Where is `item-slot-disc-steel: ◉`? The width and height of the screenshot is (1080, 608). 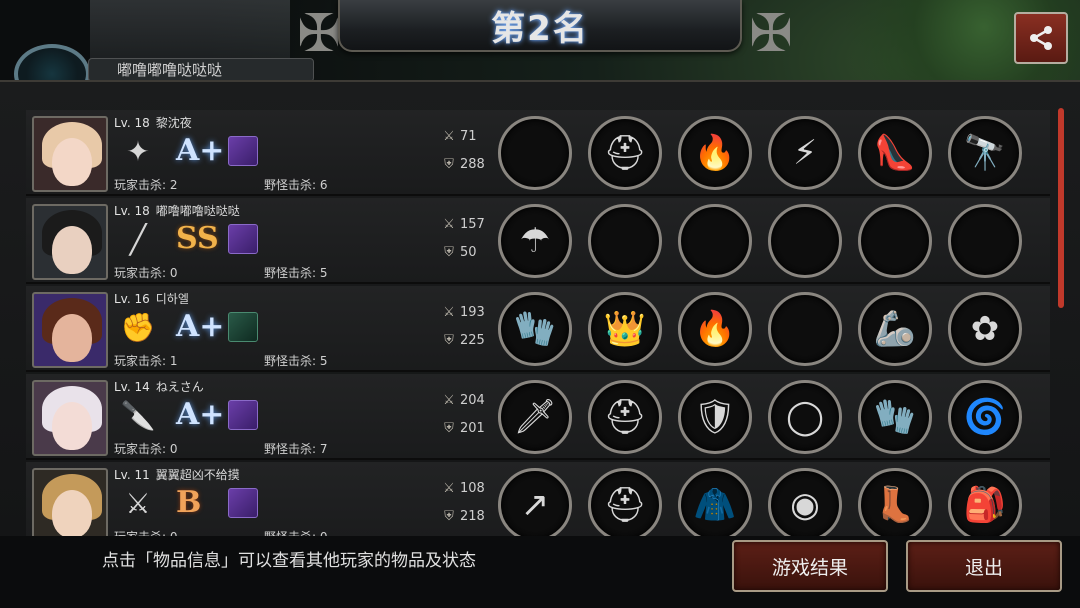
item-slot-disc-steel: ◉ is located at coordinates (805, 503).